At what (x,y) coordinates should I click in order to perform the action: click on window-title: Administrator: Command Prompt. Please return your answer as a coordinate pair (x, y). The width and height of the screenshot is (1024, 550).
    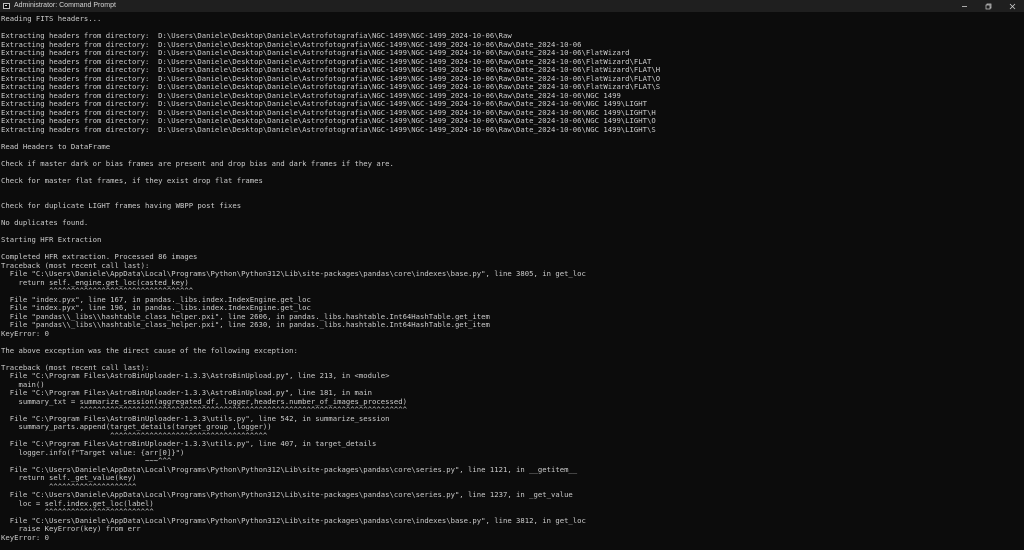
    Looking at the image, I should click on (65, 5).